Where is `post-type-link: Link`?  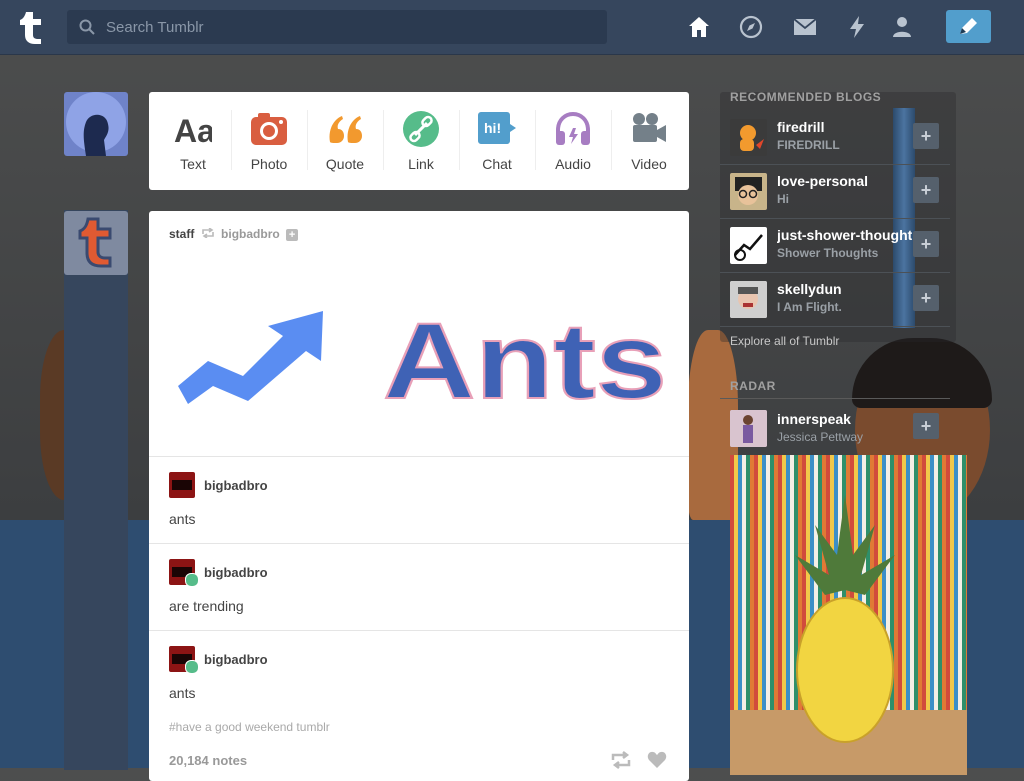
post-type-link: Link is located at coordinates (421, 141).